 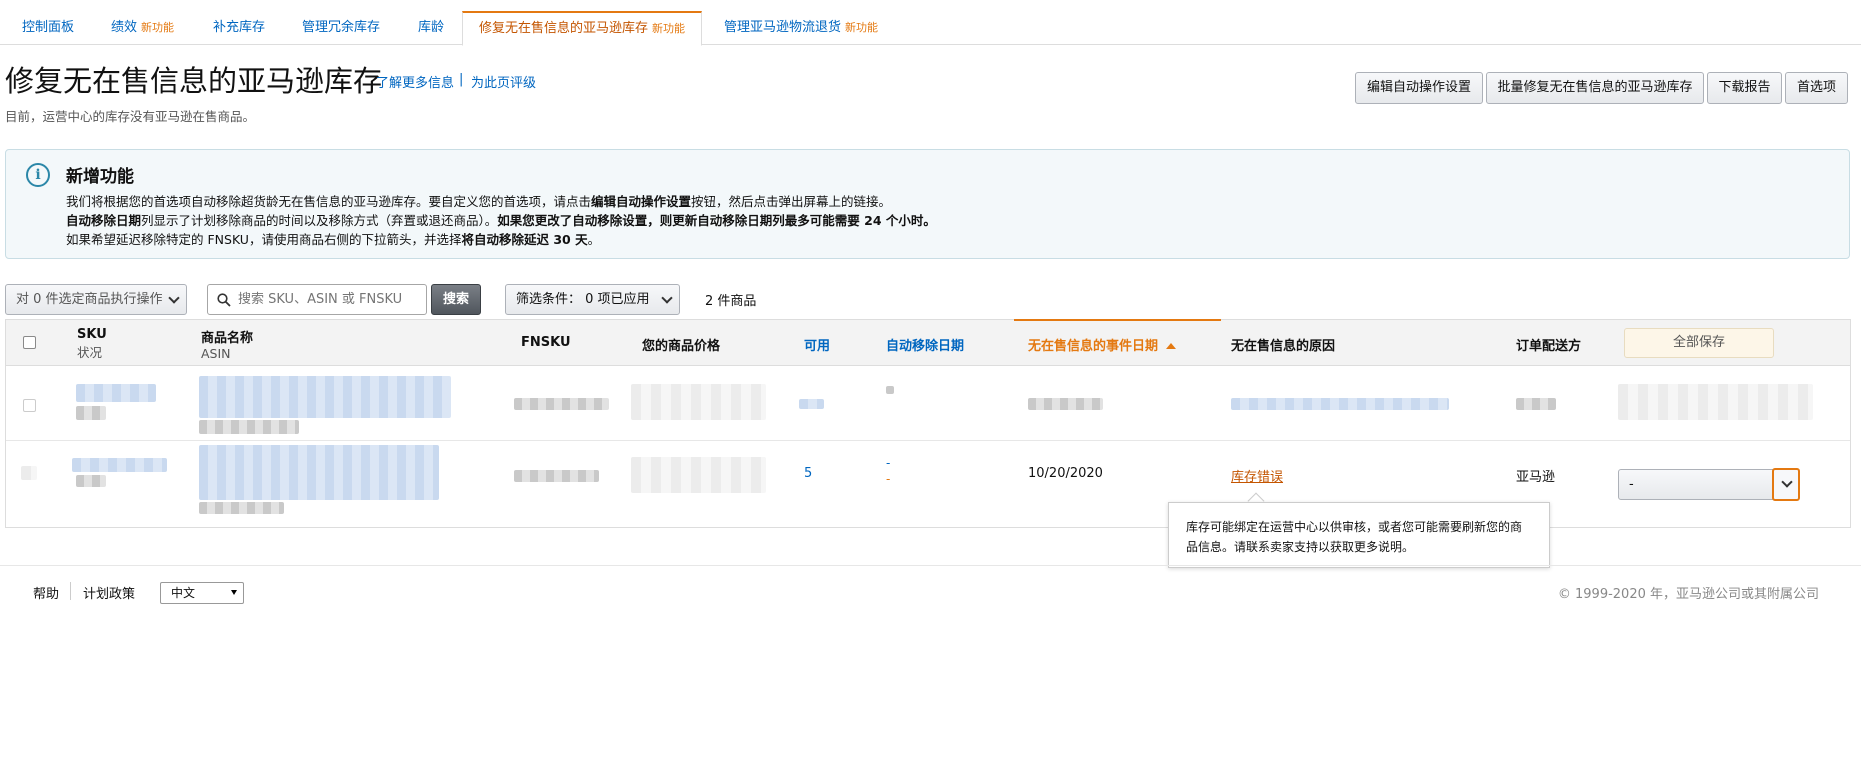 What do you see at coordinates (681, 344) in the screenshot?
I see `col-price: 您的商品价格` at bounding box center [681, 344].